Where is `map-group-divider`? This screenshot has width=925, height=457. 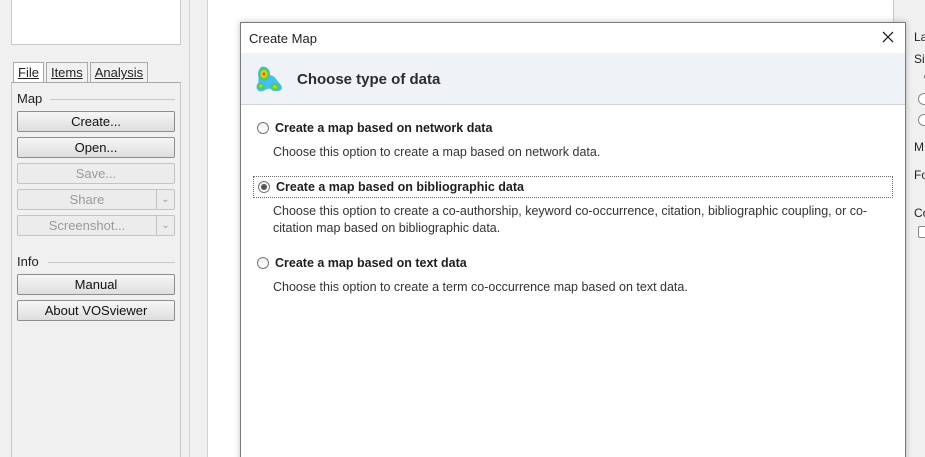 map-group-divider is located at coordinates (112, 99).